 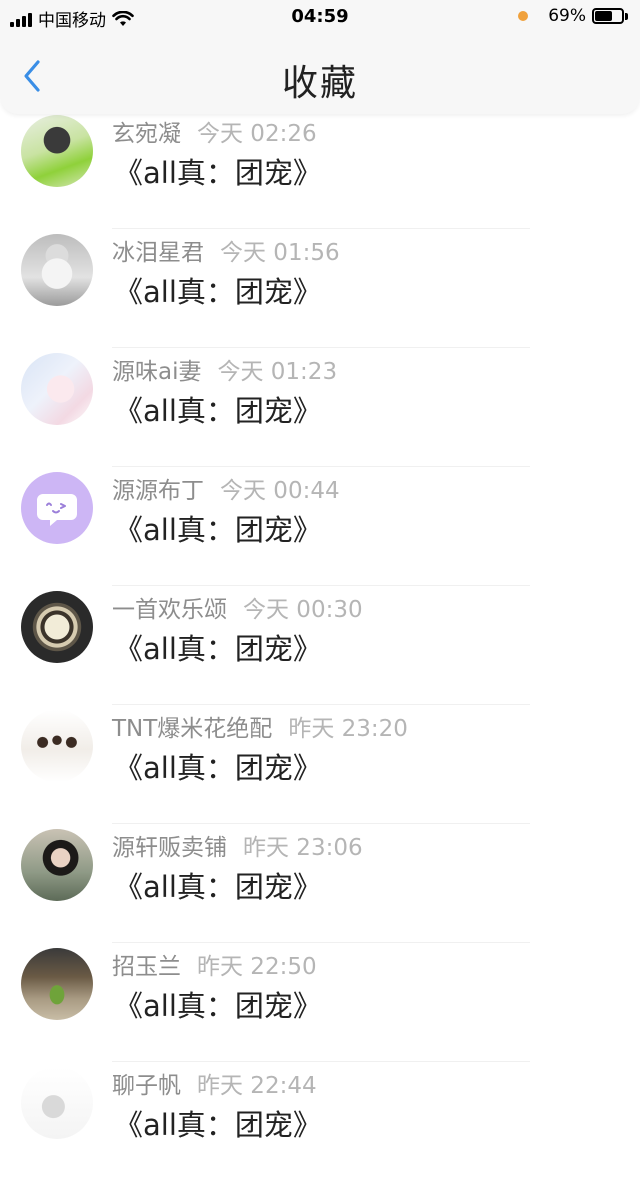 What do you see at coordinates (280, 253) in the screenshot?
I see `timestamp: 今天 01:56` at bounding box center [280, 253].